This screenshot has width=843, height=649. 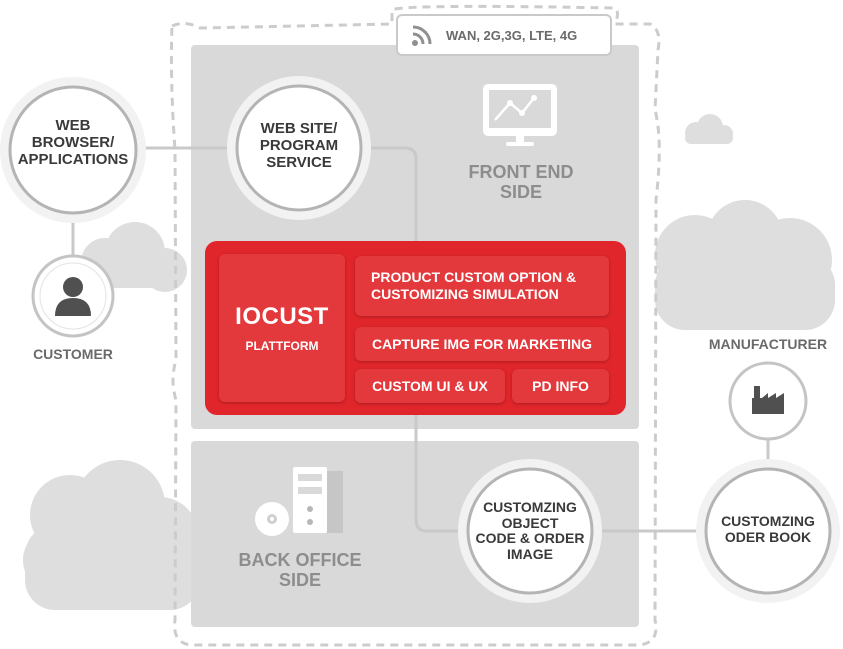 What do you see at coordinates (521, 182) in the screenshot?
I see `front-end-label: FRONT END SIDE` at bounding box center [521, 182].